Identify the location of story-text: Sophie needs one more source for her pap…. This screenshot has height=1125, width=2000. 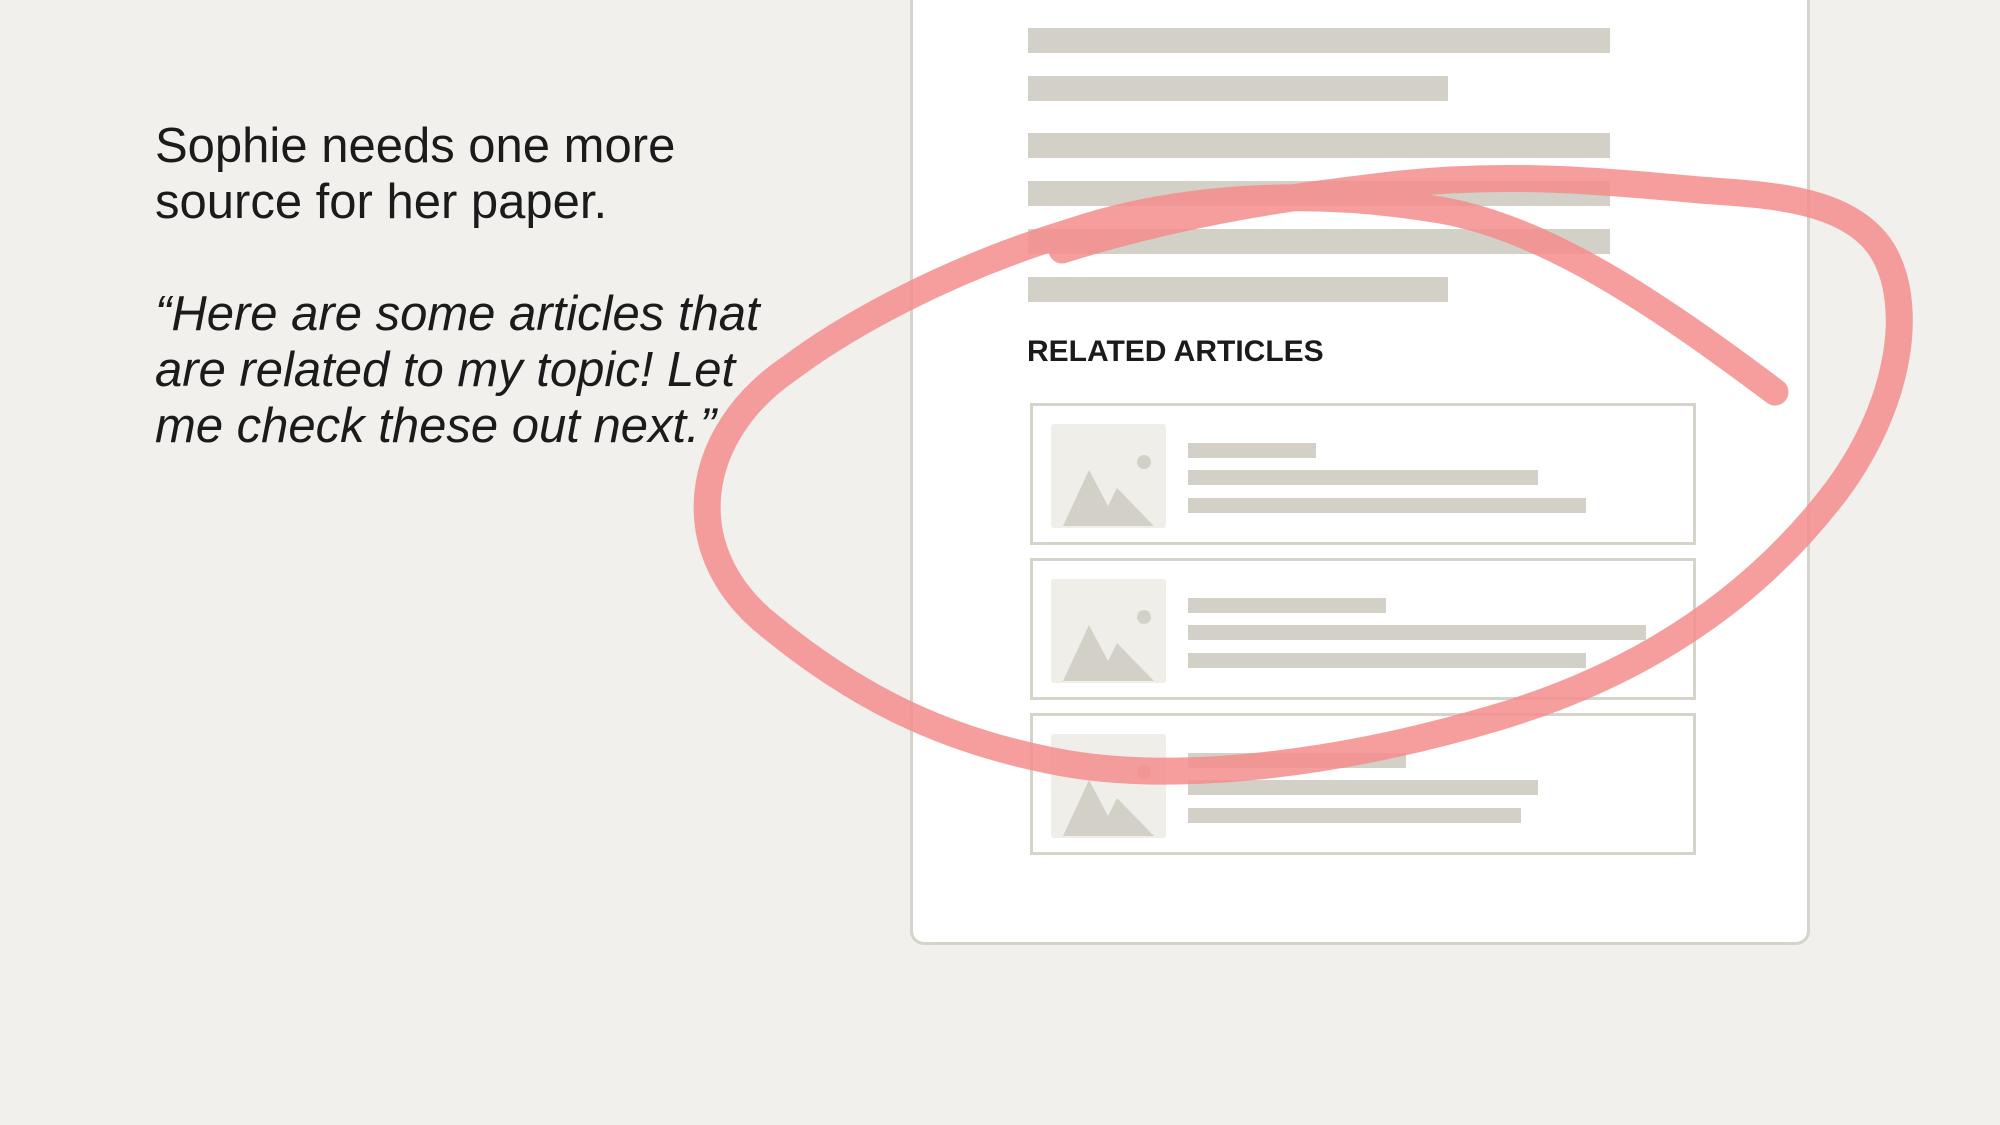
(480, 286).